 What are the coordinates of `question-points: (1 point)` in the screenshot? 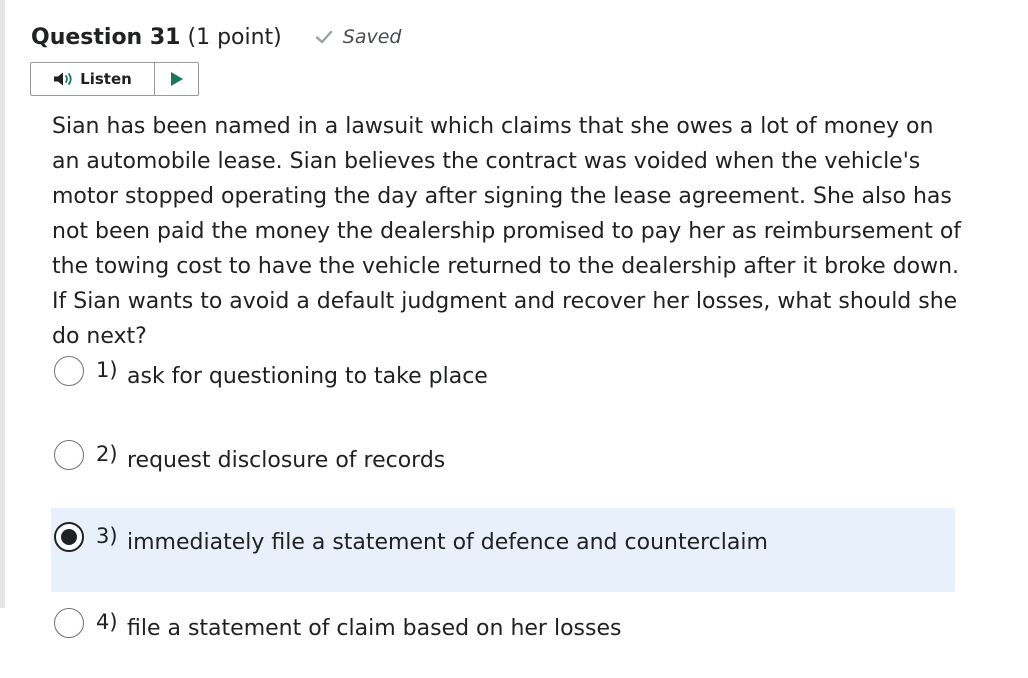 It's located at (234, 37).